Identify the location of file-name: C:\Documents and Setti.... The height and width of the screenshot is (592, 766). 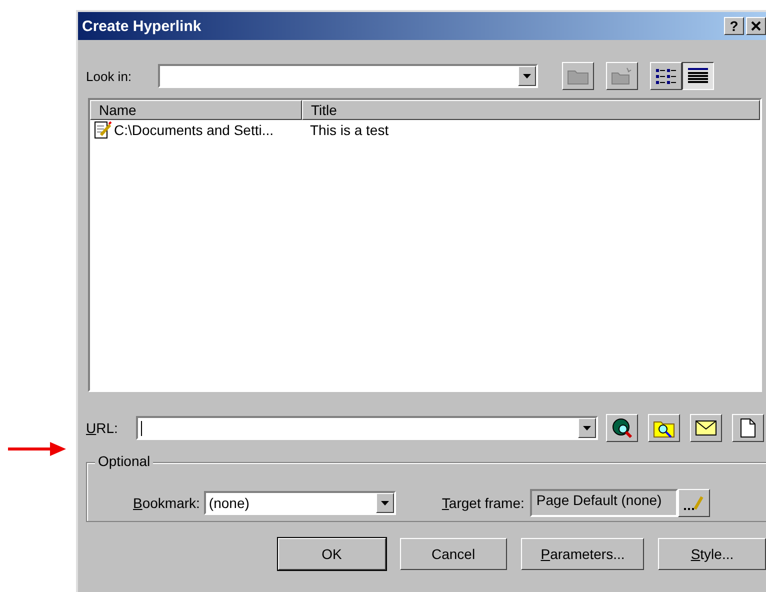
(194, 130).